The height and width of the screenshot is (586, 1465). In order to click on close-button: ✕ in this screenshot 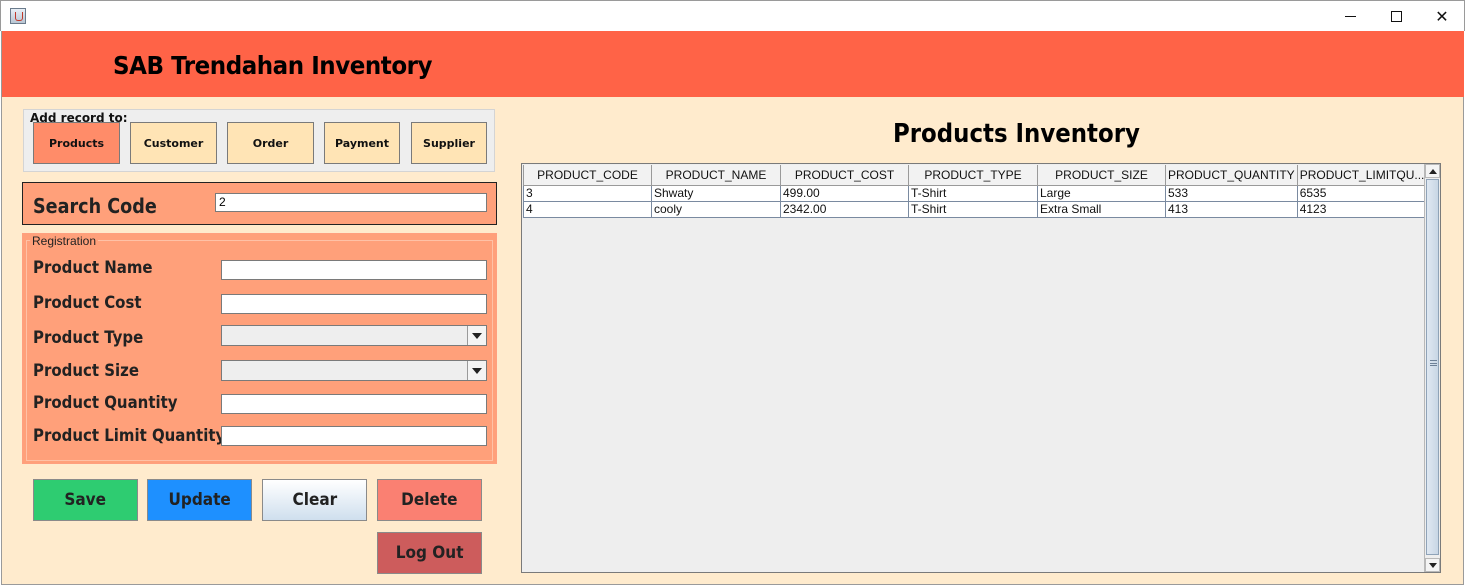, I will do `click(1442, 16)`.